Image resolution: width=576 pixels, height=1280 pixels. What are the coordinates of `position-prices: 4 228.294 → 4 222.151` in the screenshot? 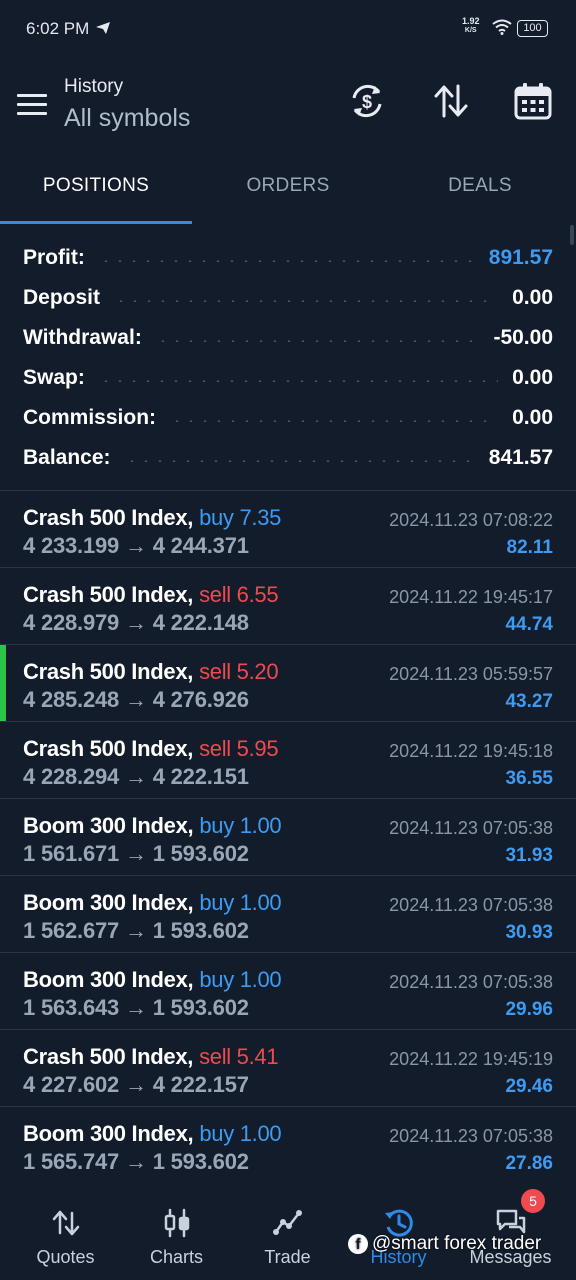 It's located at (136, 776).